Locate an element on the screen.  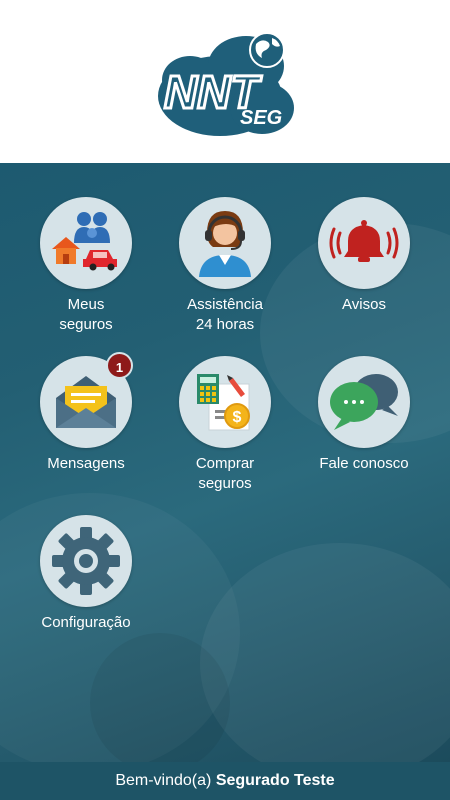
family-house-car-icon is located at coordinates (84, 241).